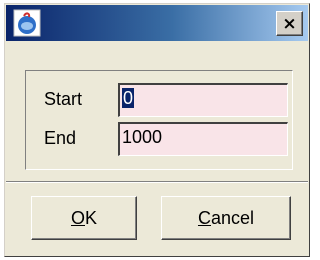 The height and width of the screenshot is (260, 320). What do you see at coordinates (27, 23) in the screenshot?
I see `java-app-icon` at bounding box center [27, 23].